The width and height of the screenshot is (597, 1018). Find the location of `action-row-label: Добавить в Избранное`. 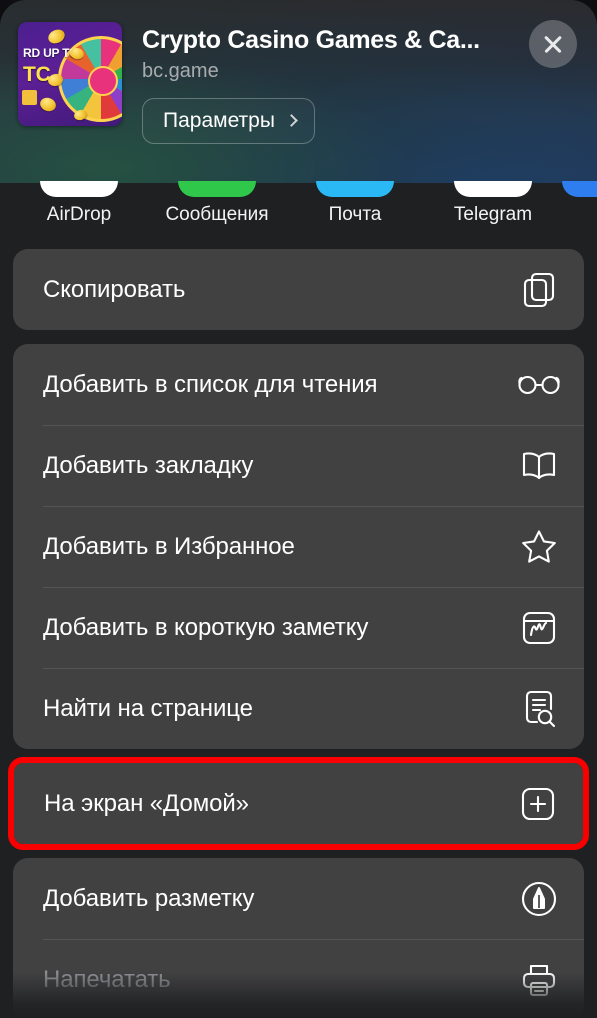

action-row-label: Добавить в Избранное is located at coordinates (169, 546).